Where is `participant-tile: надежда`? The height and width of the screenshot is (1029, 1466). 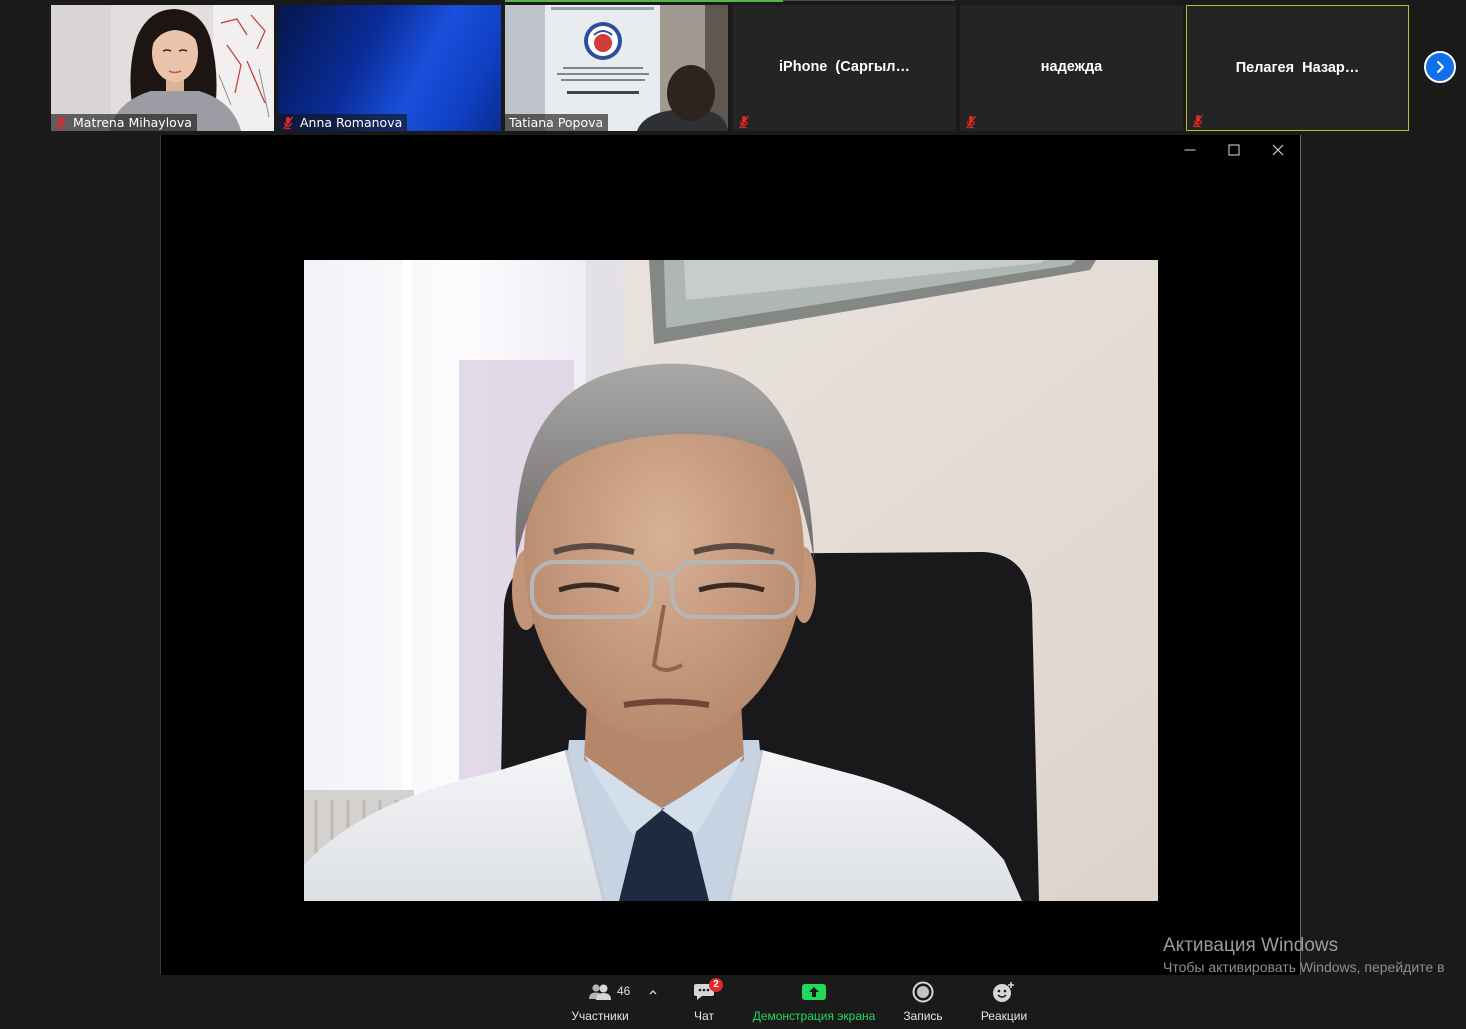
participant-tile: надежда is located at coordinates (1071, 68).